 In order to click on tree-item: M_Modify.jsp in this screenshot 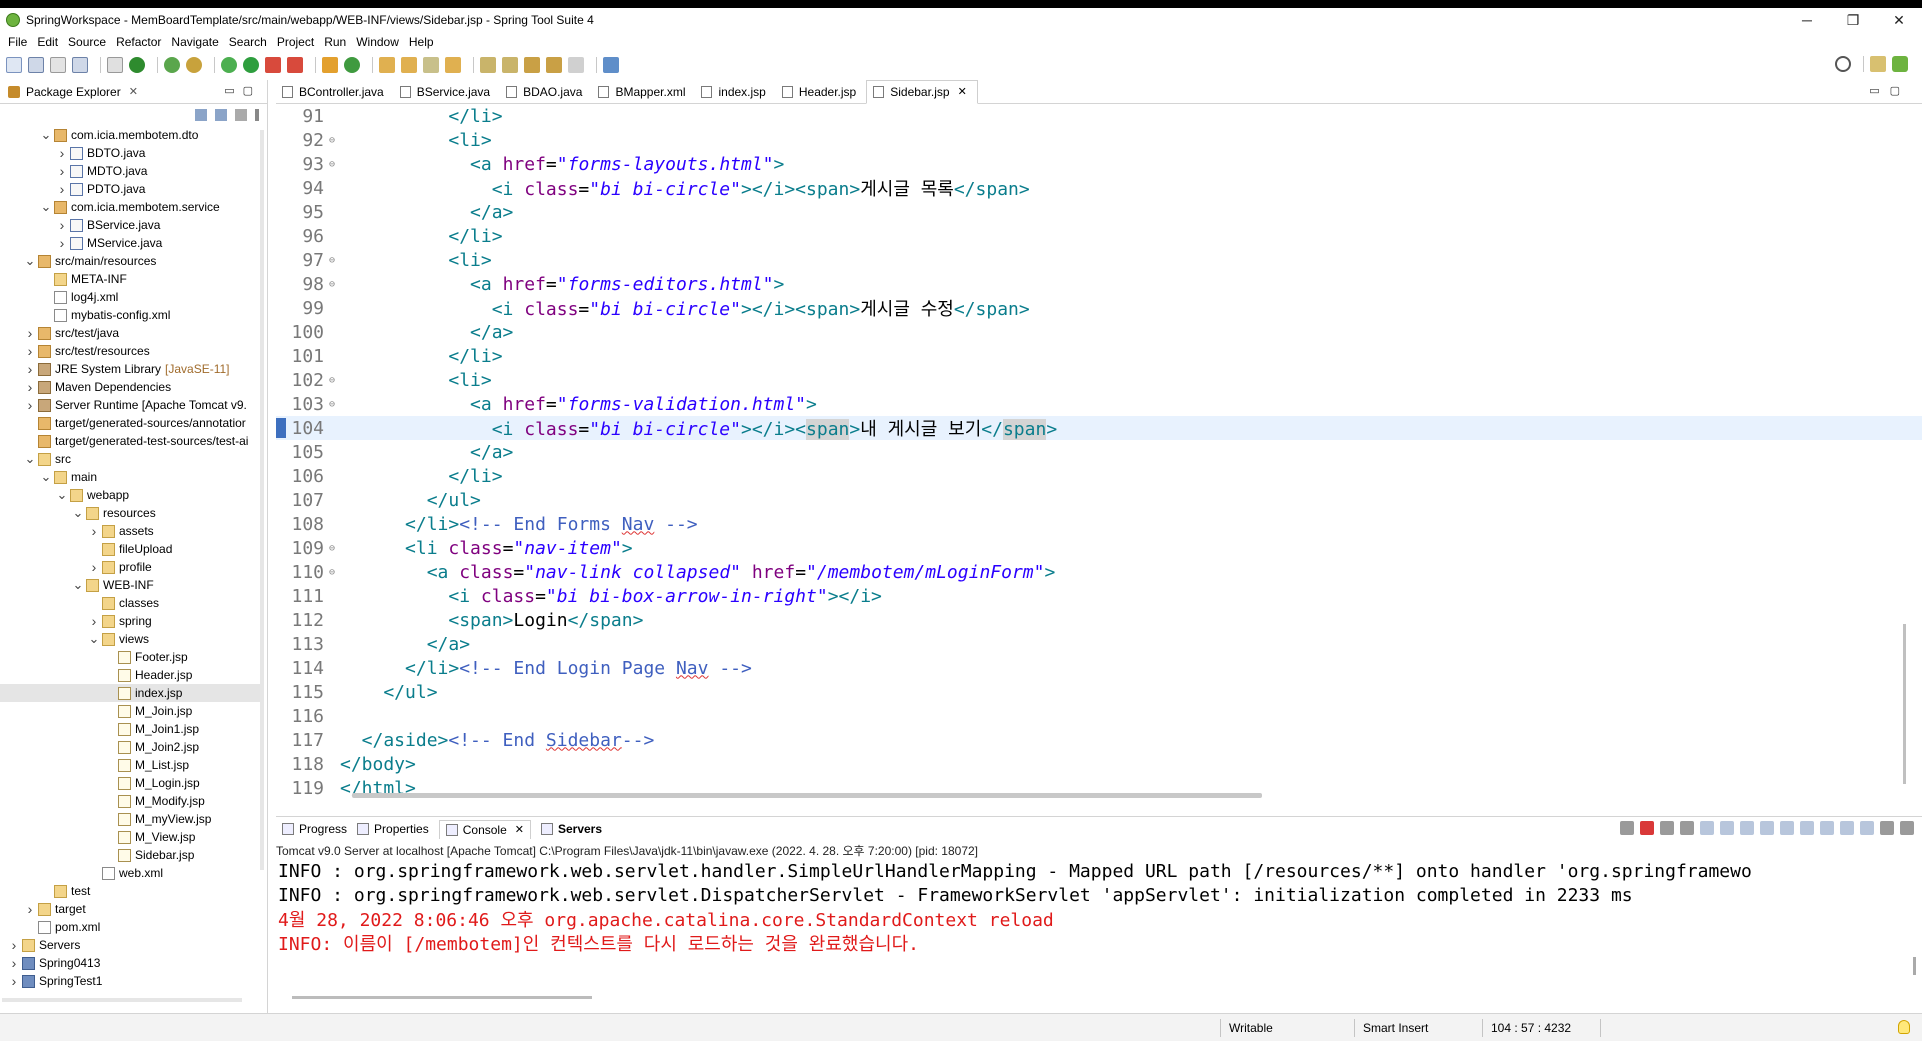, I will do `click(131, 801)`.